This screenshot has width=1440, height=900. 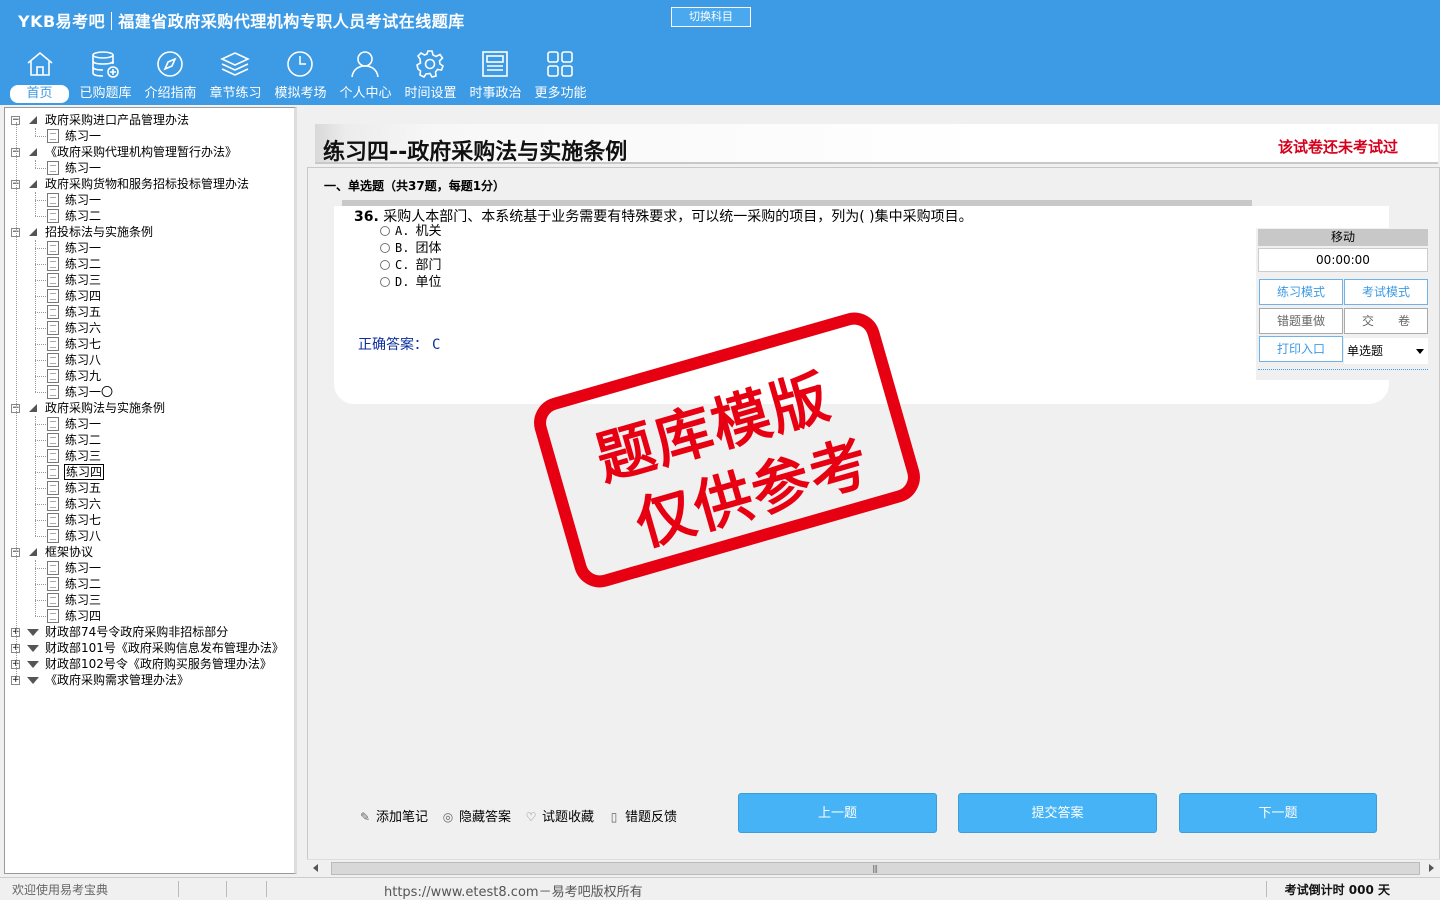 What do you see at coordinates (170, 75) in the screenshot?
I see `nav-guide: 介绍指南` at bounding box center [170, 75].